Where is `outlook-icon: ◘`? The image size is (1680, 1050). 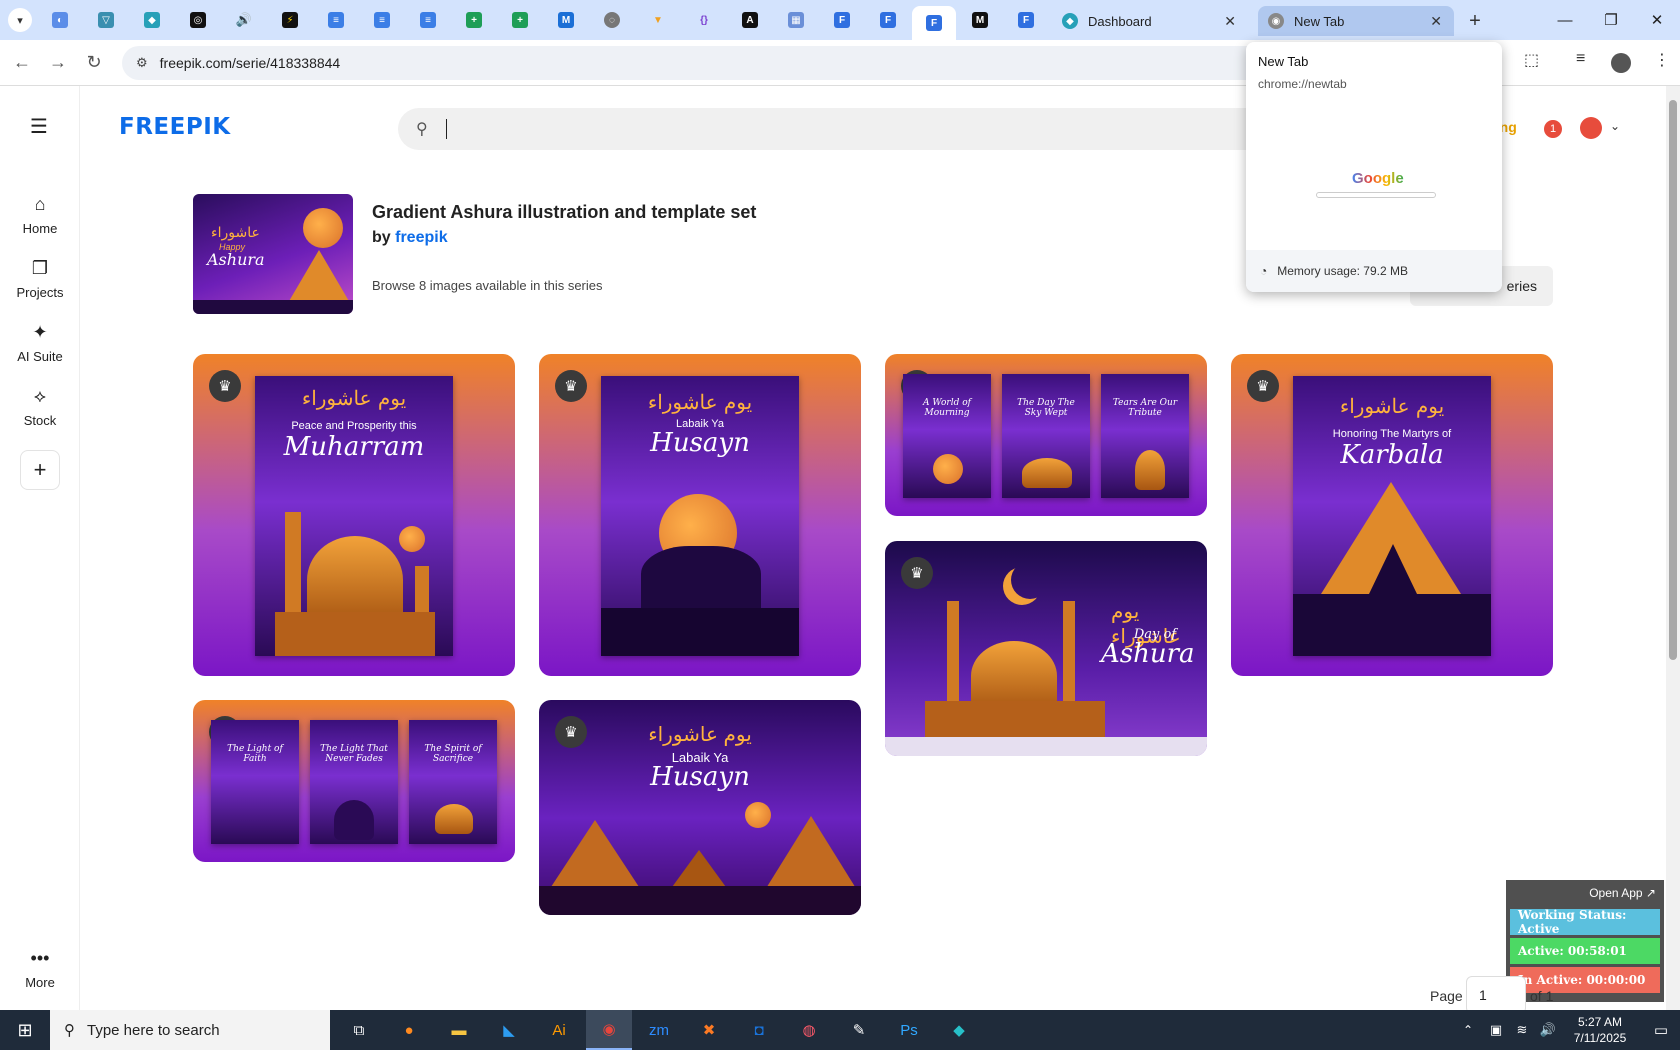 outlook-icon: ◘ is located at coordinates (759, 1030).